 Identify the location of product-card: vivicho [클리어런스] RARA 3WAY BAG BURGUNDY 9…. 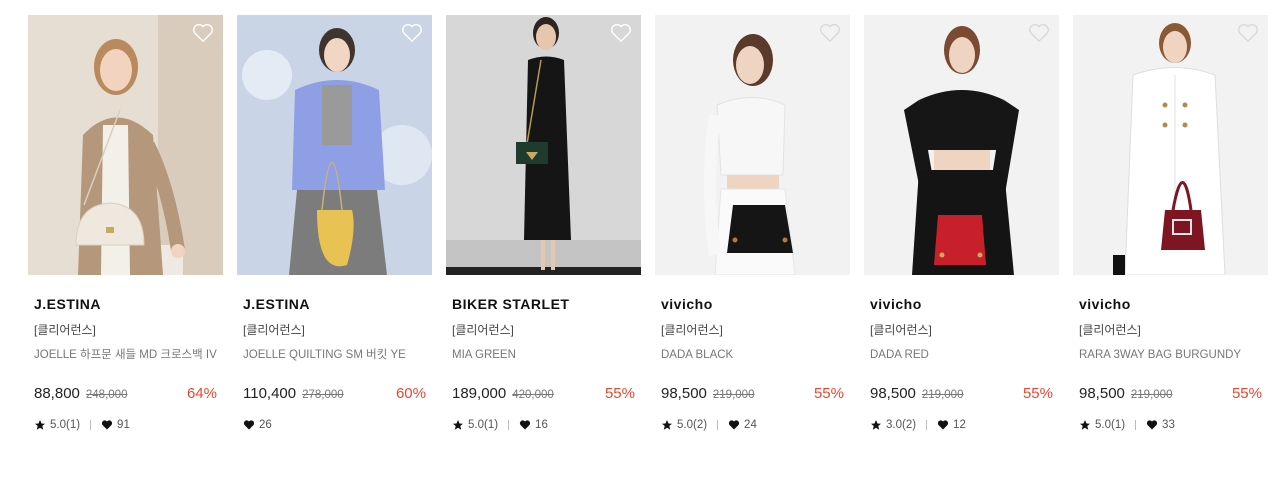
(1170, 224).